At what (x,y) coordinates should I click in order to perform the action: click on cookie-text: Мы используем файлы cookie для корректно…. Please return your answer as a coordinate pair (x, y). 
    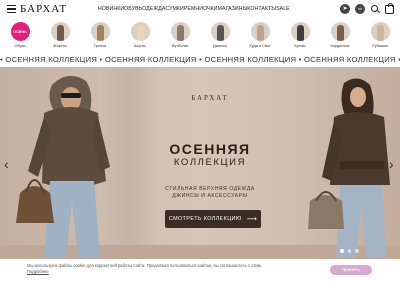
    Looking at the image, I should click on (144, 265).